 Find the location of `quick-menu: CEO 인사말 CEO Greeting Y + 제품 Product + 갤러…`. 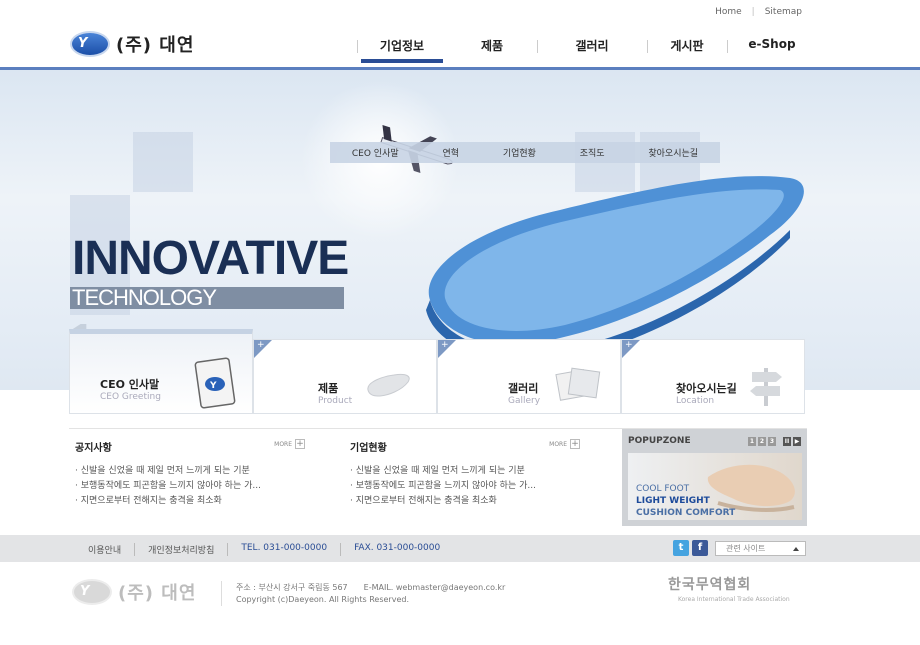

quick-menu: CEO 인사말 CEO Greeting Y + 제품 Product + 갤러… is located at coordinates (438, 371).